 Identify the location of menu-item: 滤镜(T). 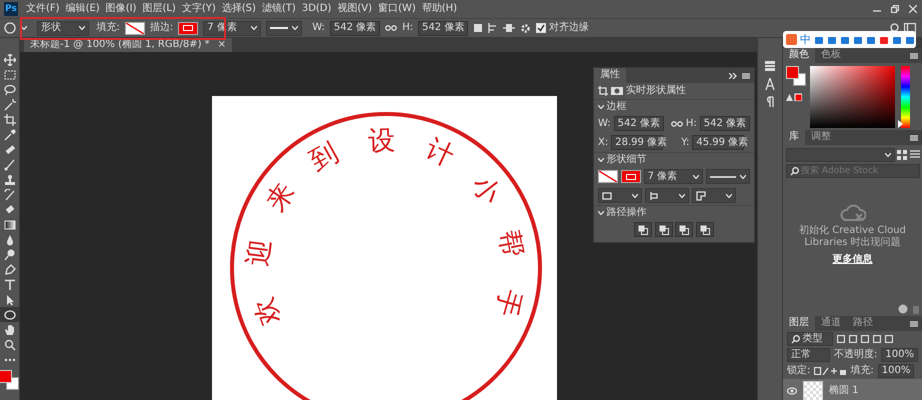
(278, 9).